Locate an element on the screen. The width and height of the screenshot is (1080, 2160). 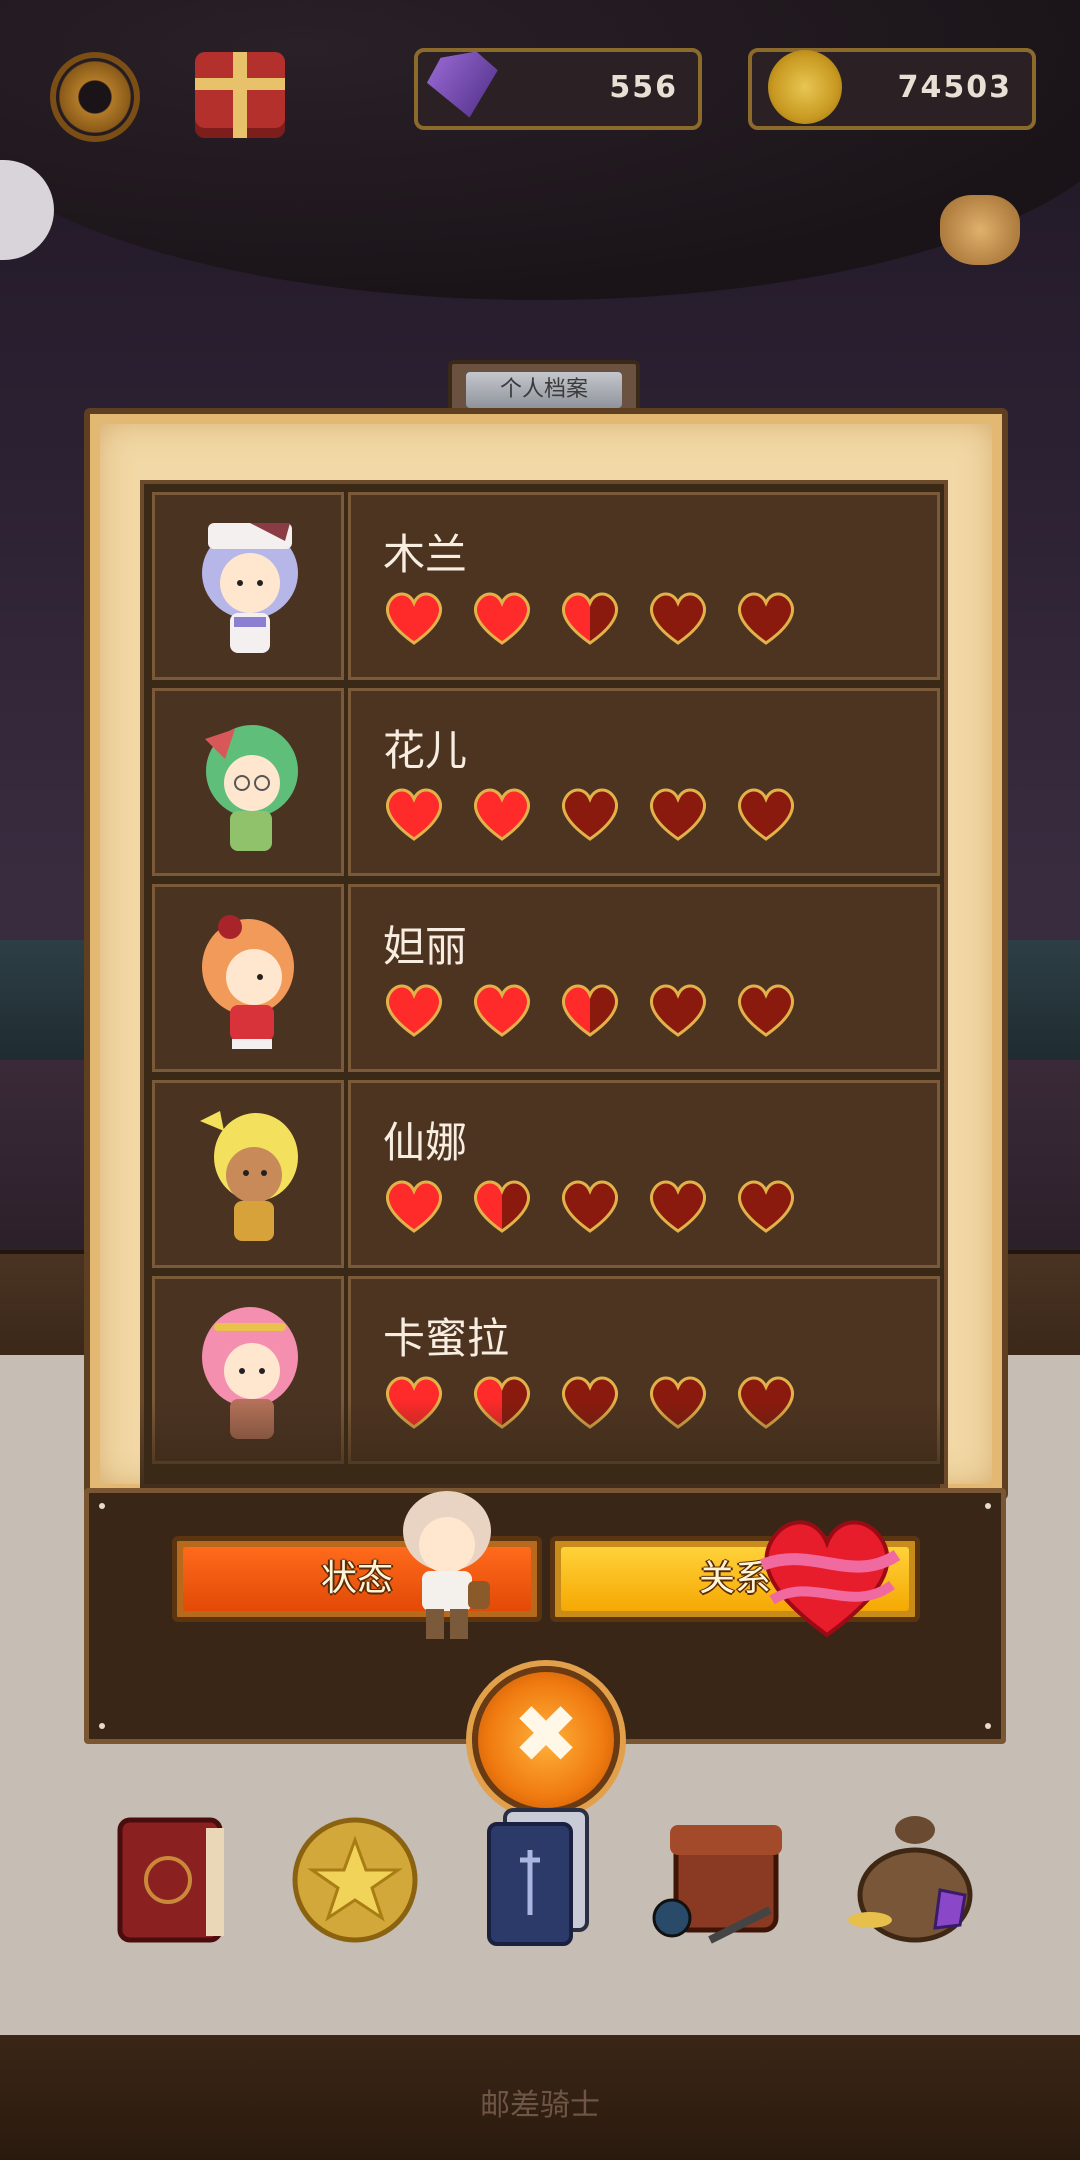
journal-book-icon is located at coordinates (175, 1875).